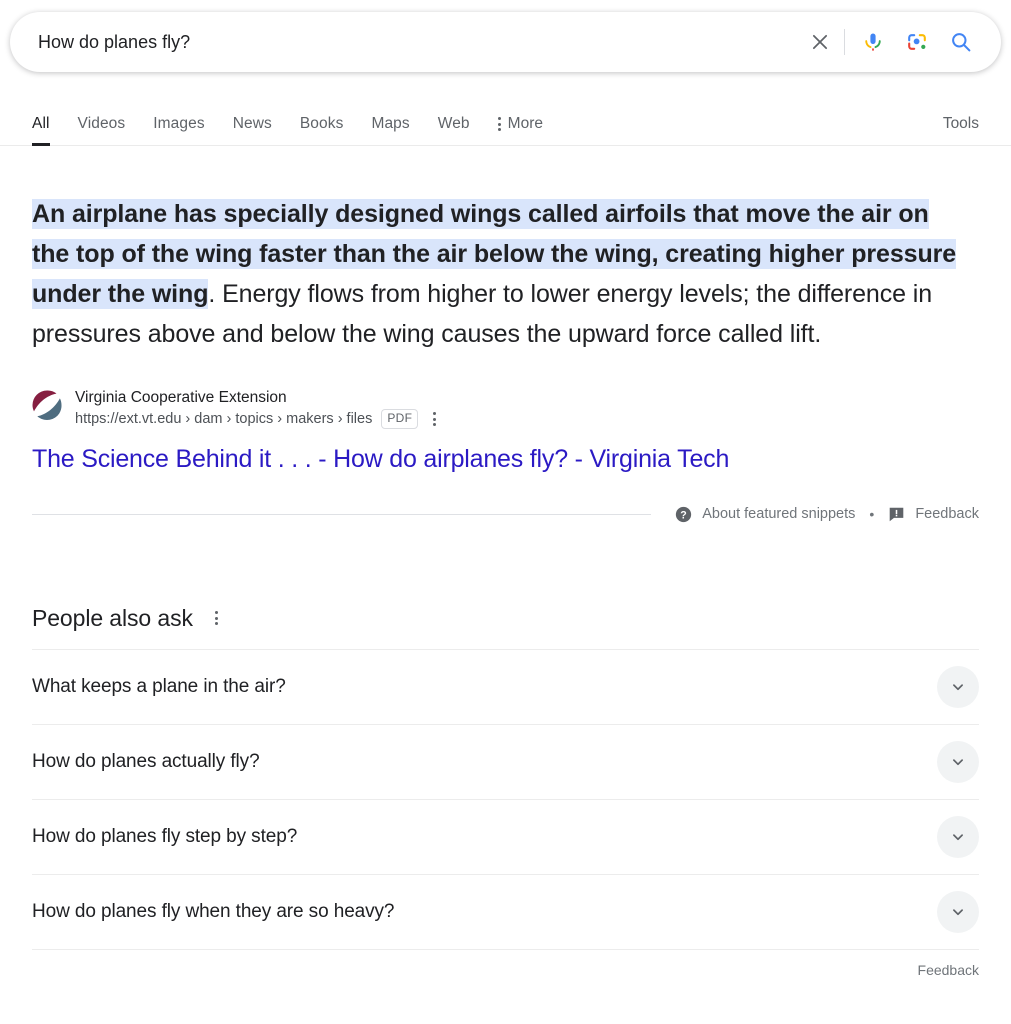 This screenshot has width=1011, height=1024. What do you see at coordinates (322, 130) in the screenshot?
I see `tab-books: Books` at bounding box center [322, 130].